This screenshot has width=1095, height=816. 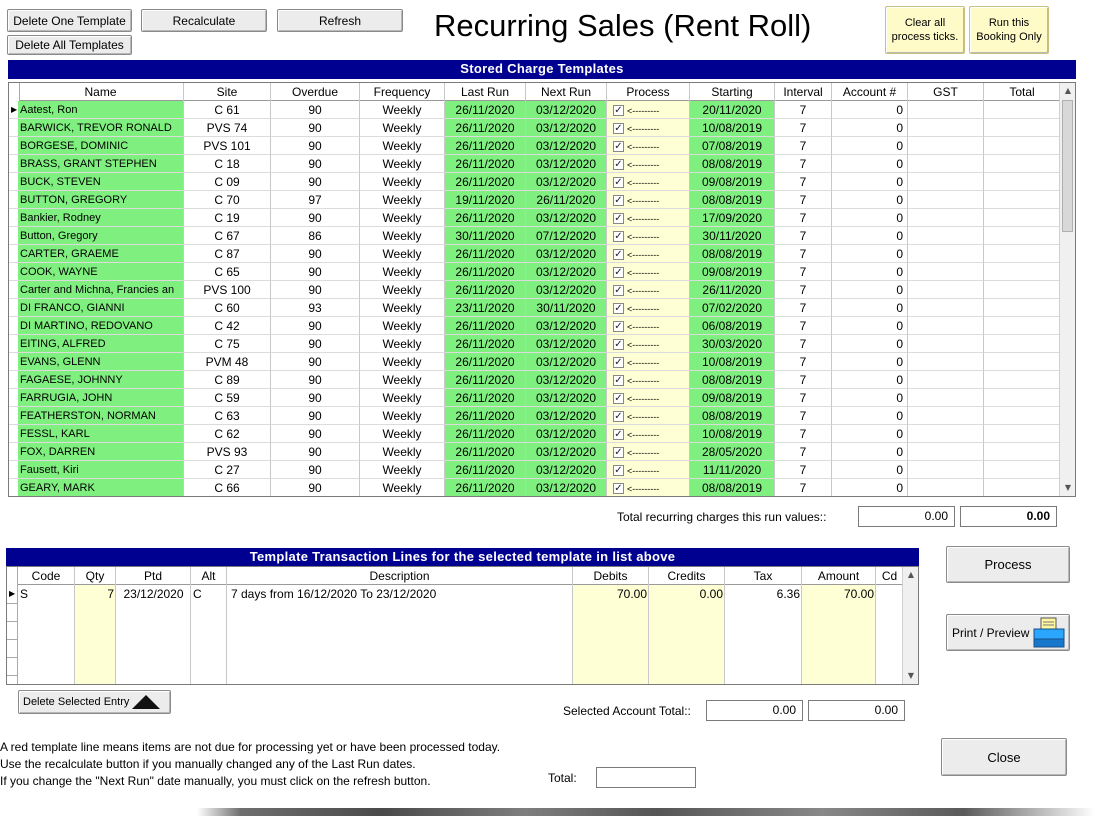 What do you see at coordinates (101, 218) in the screenshot?
I see `table-cell: Bankier, Rodney` at bounding box center [101, 218].